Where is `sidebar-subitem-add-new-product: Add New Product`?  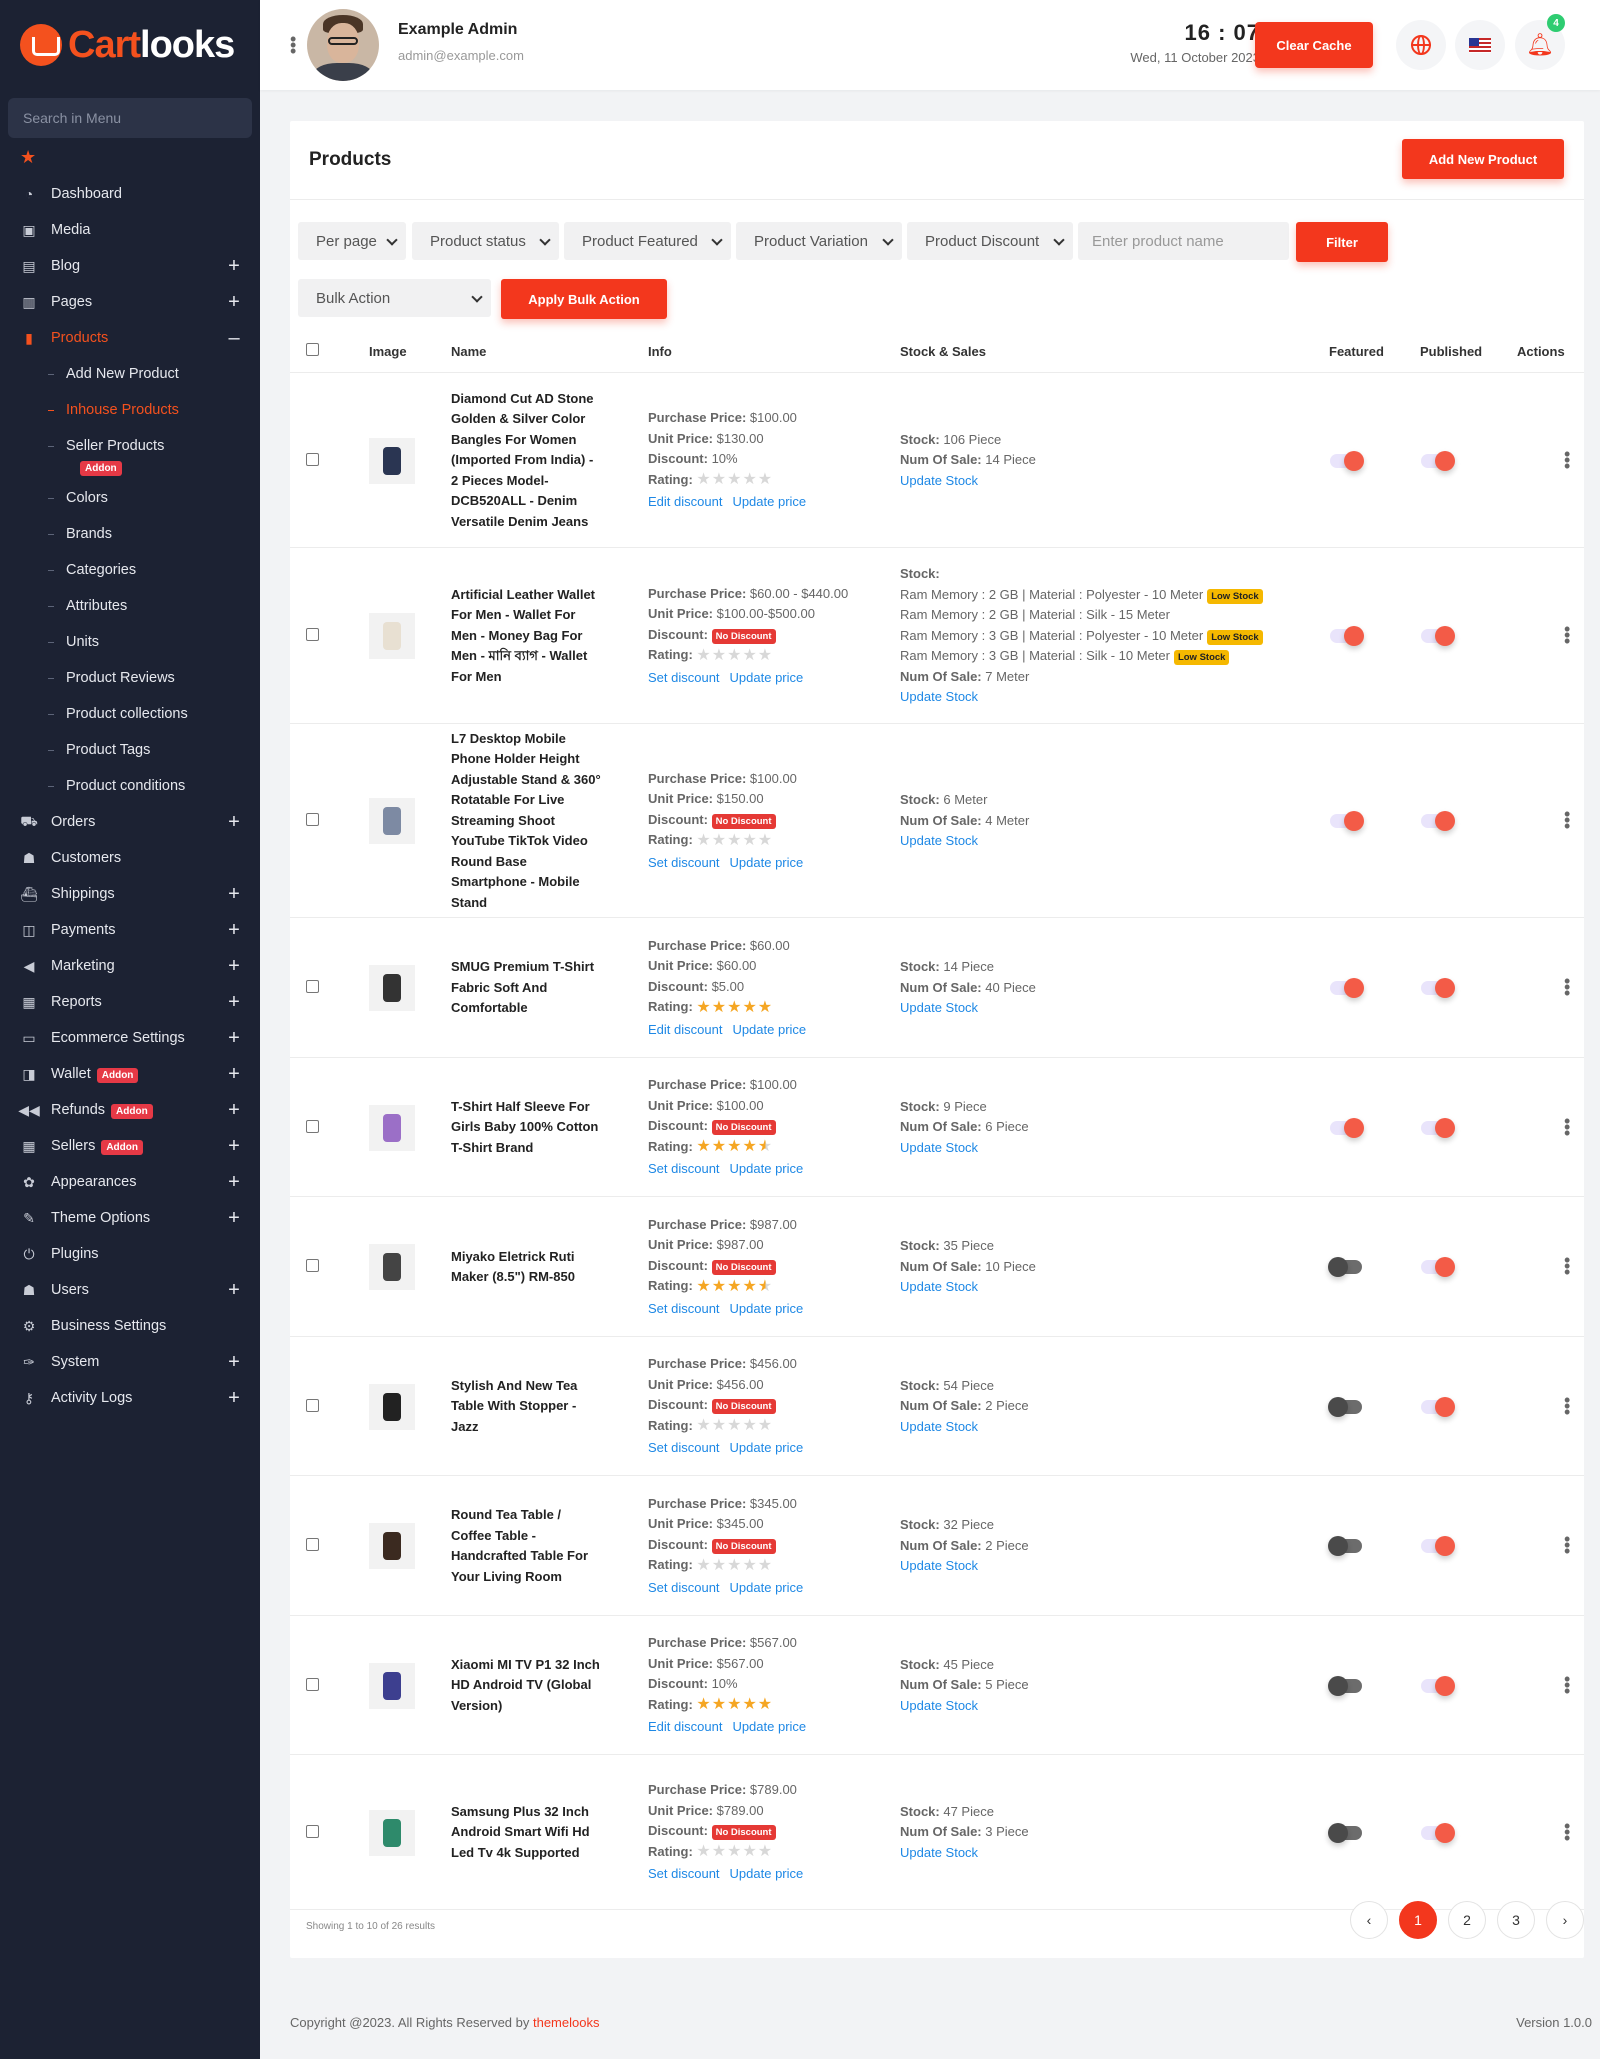 sidebar-subitem-add-new-product: Add New Product is located at coordinates (130, 374).